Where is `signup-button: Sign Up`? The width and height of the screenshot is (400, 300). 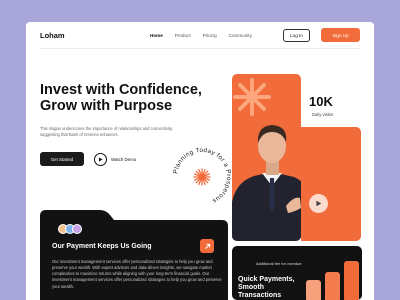 signup-button: Sign Up is located at coordinates (340, 35).